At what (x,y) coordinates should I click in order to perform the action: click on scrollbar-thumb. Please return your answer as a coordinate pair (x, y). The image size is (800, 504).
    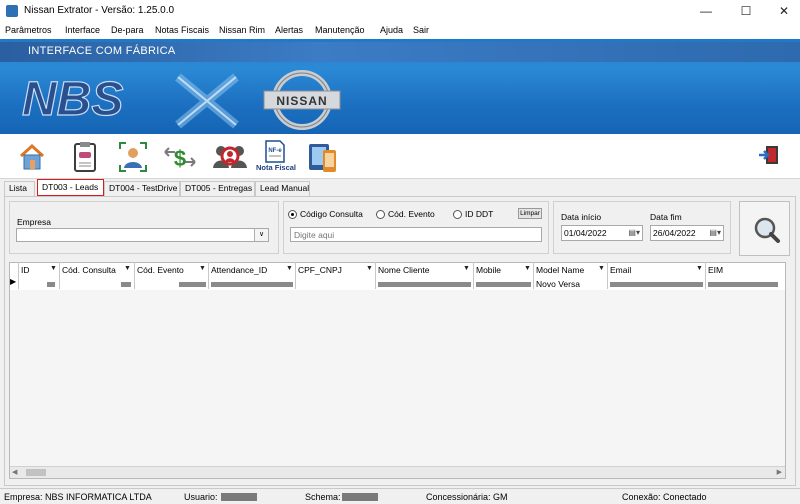
    Looking at the image, I should click on (36, 472).